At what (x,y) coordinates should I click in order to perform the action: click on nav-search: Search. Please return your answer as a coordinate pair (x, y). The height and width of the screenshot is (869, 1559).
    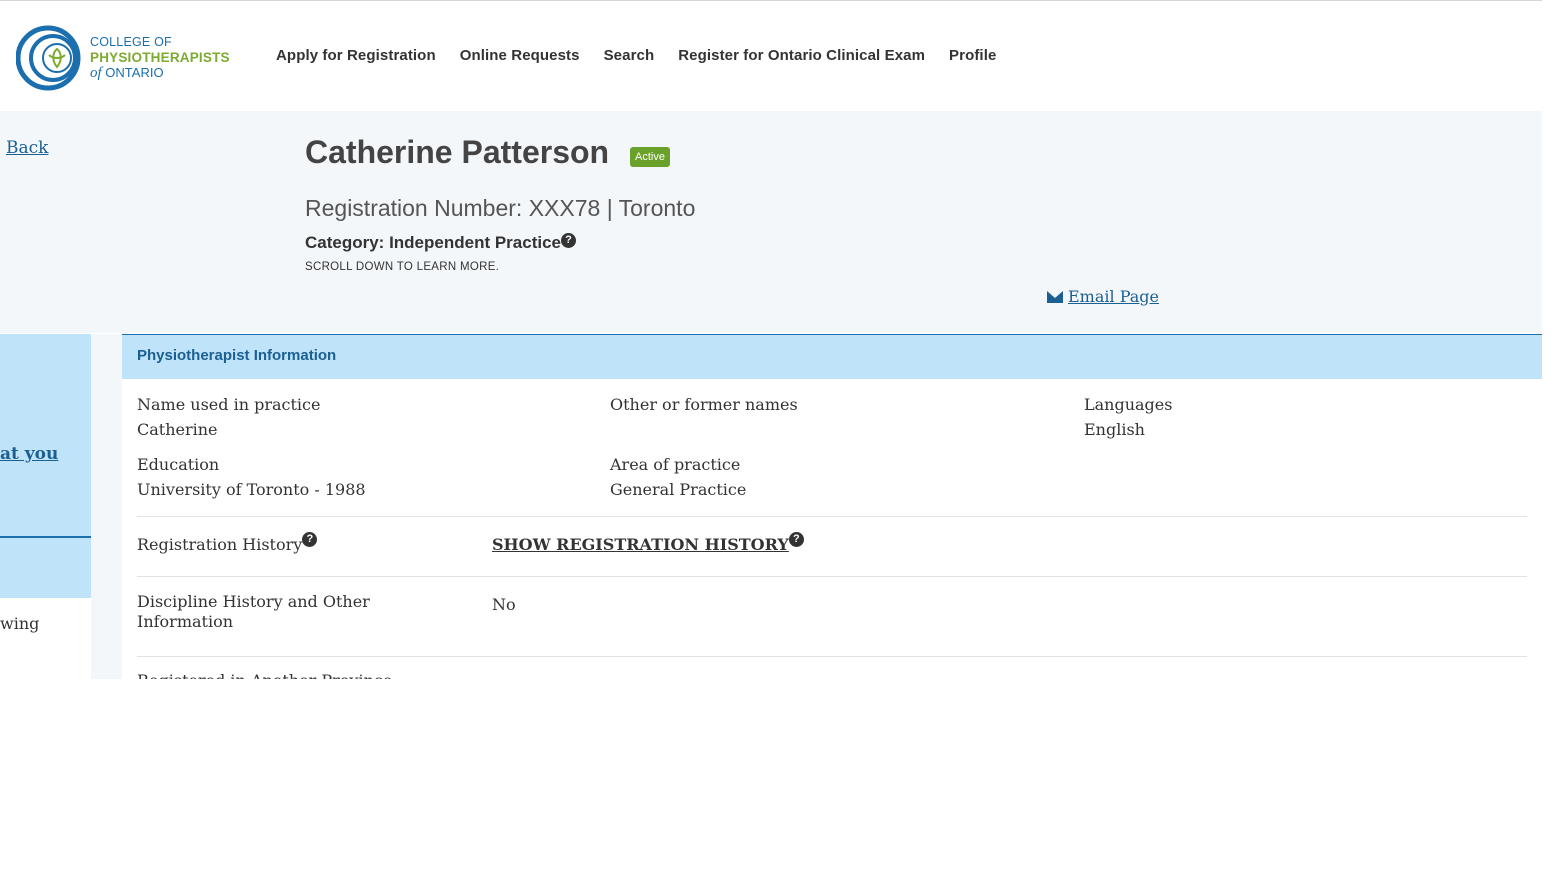
    Looking at the image, I should click on (629, 55).